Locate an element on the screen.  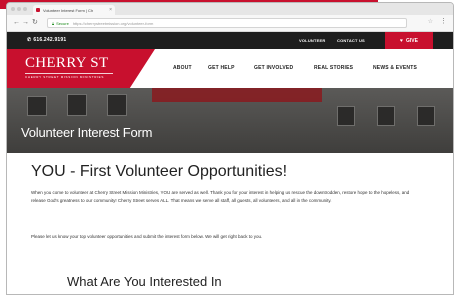
give-button: ♥ GIVE is located at coordinates (409, 40).